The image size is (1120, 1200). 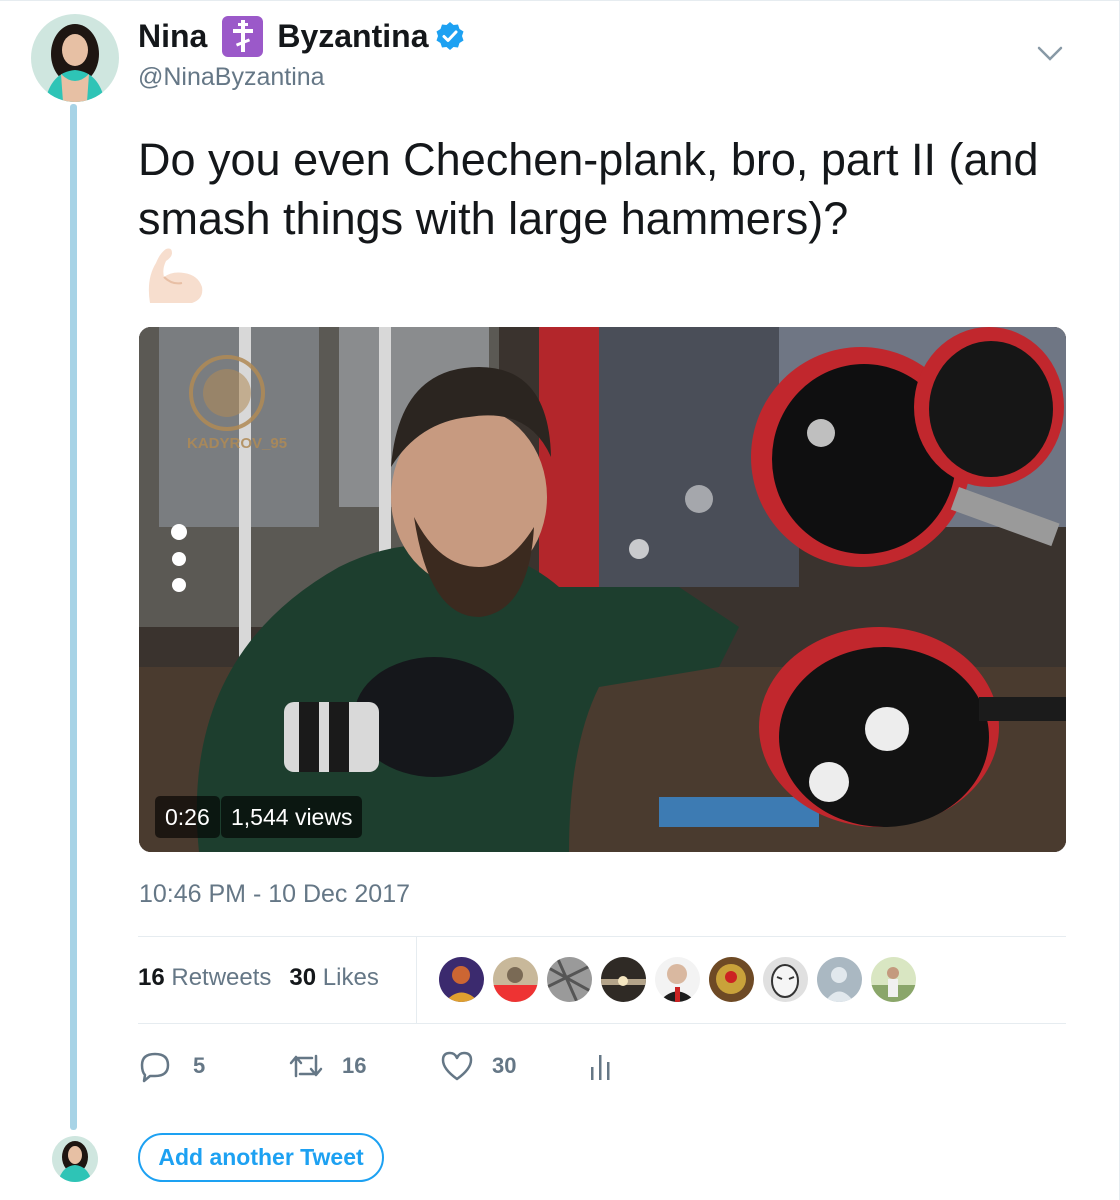 I want to click on tweet-stats: 16 Retweets 30 Likes, so click(x=258, y=978).